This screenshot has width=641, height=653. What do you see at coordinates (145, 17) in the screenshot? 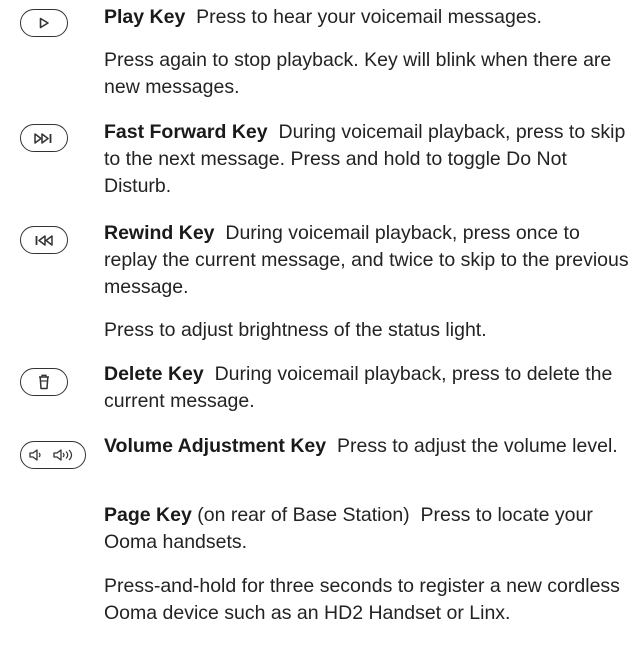
I see `entry-title: Play Key` at bounding box center [145, 17].